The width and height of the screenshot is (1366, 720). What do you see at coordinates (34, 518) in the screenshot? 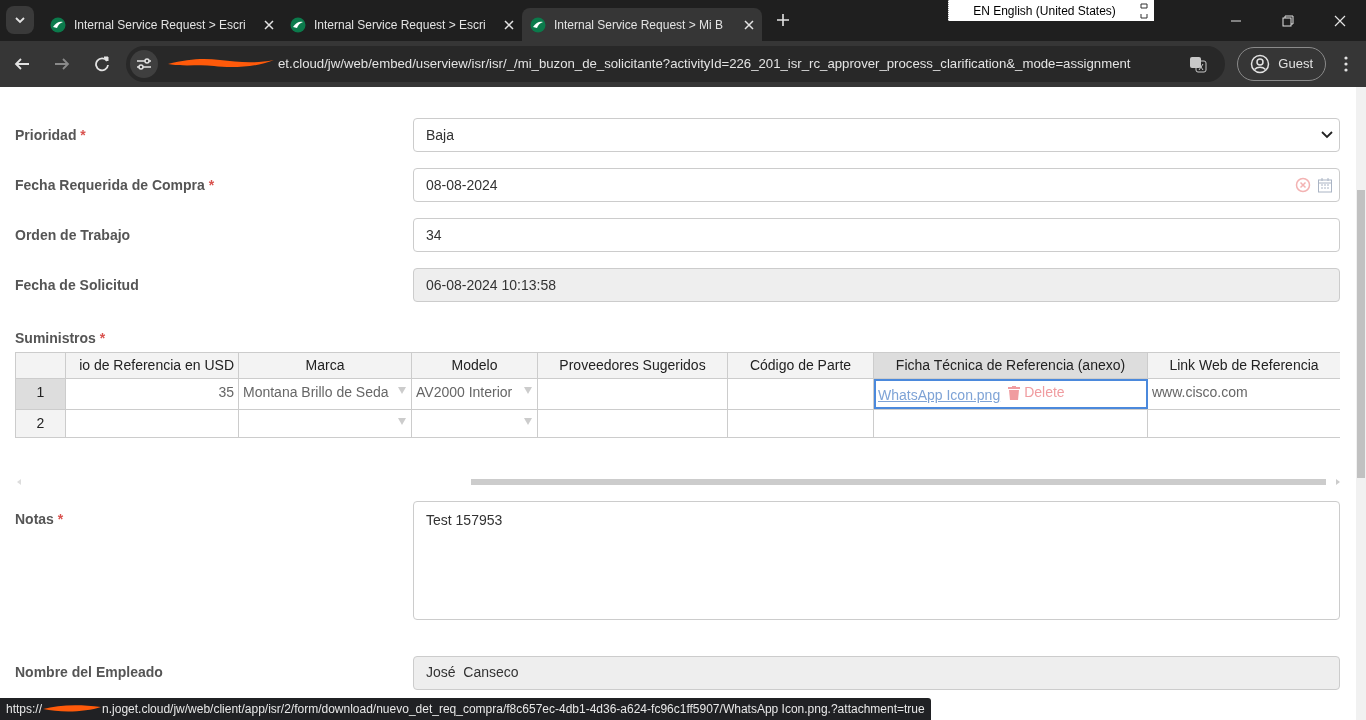
I see `field-label: Notas` at bounding box center [34, 518].